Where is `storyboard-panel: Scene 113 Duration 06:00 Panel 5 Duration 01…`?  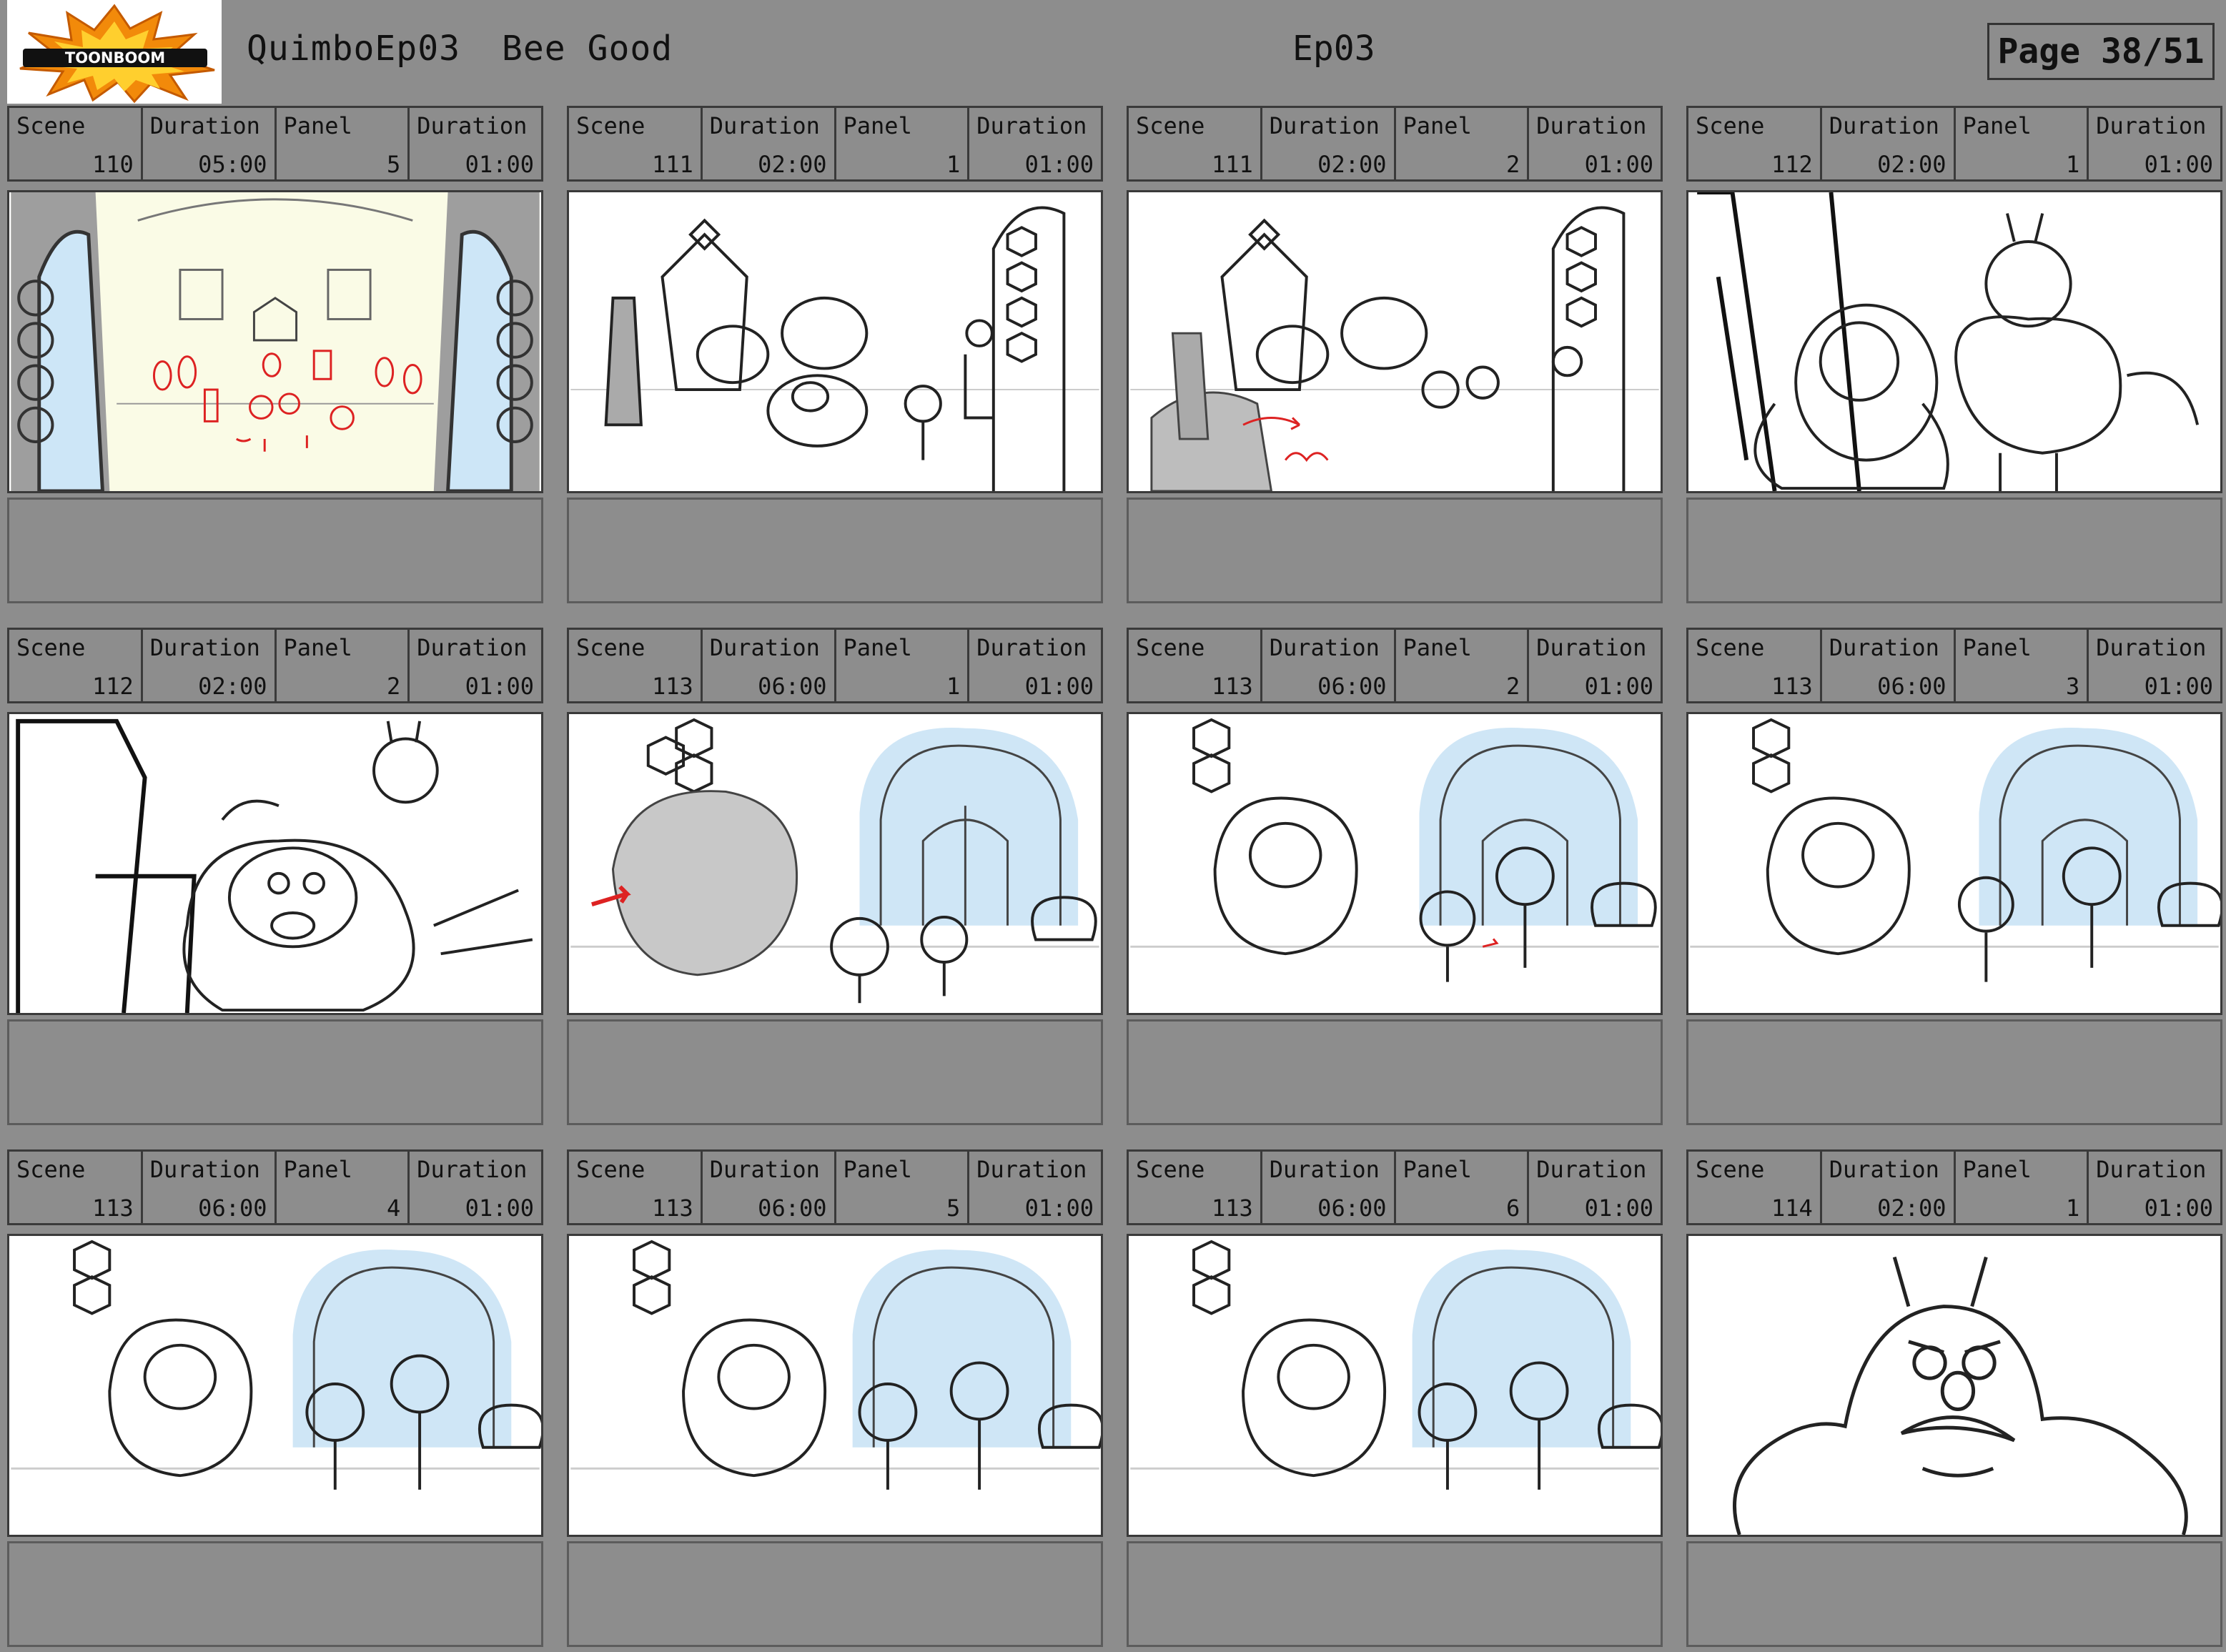
storyboard-panel: Scene 113 Duration 06:00 Panel 5 Duration 01… is located at coordinates (835, 1400).